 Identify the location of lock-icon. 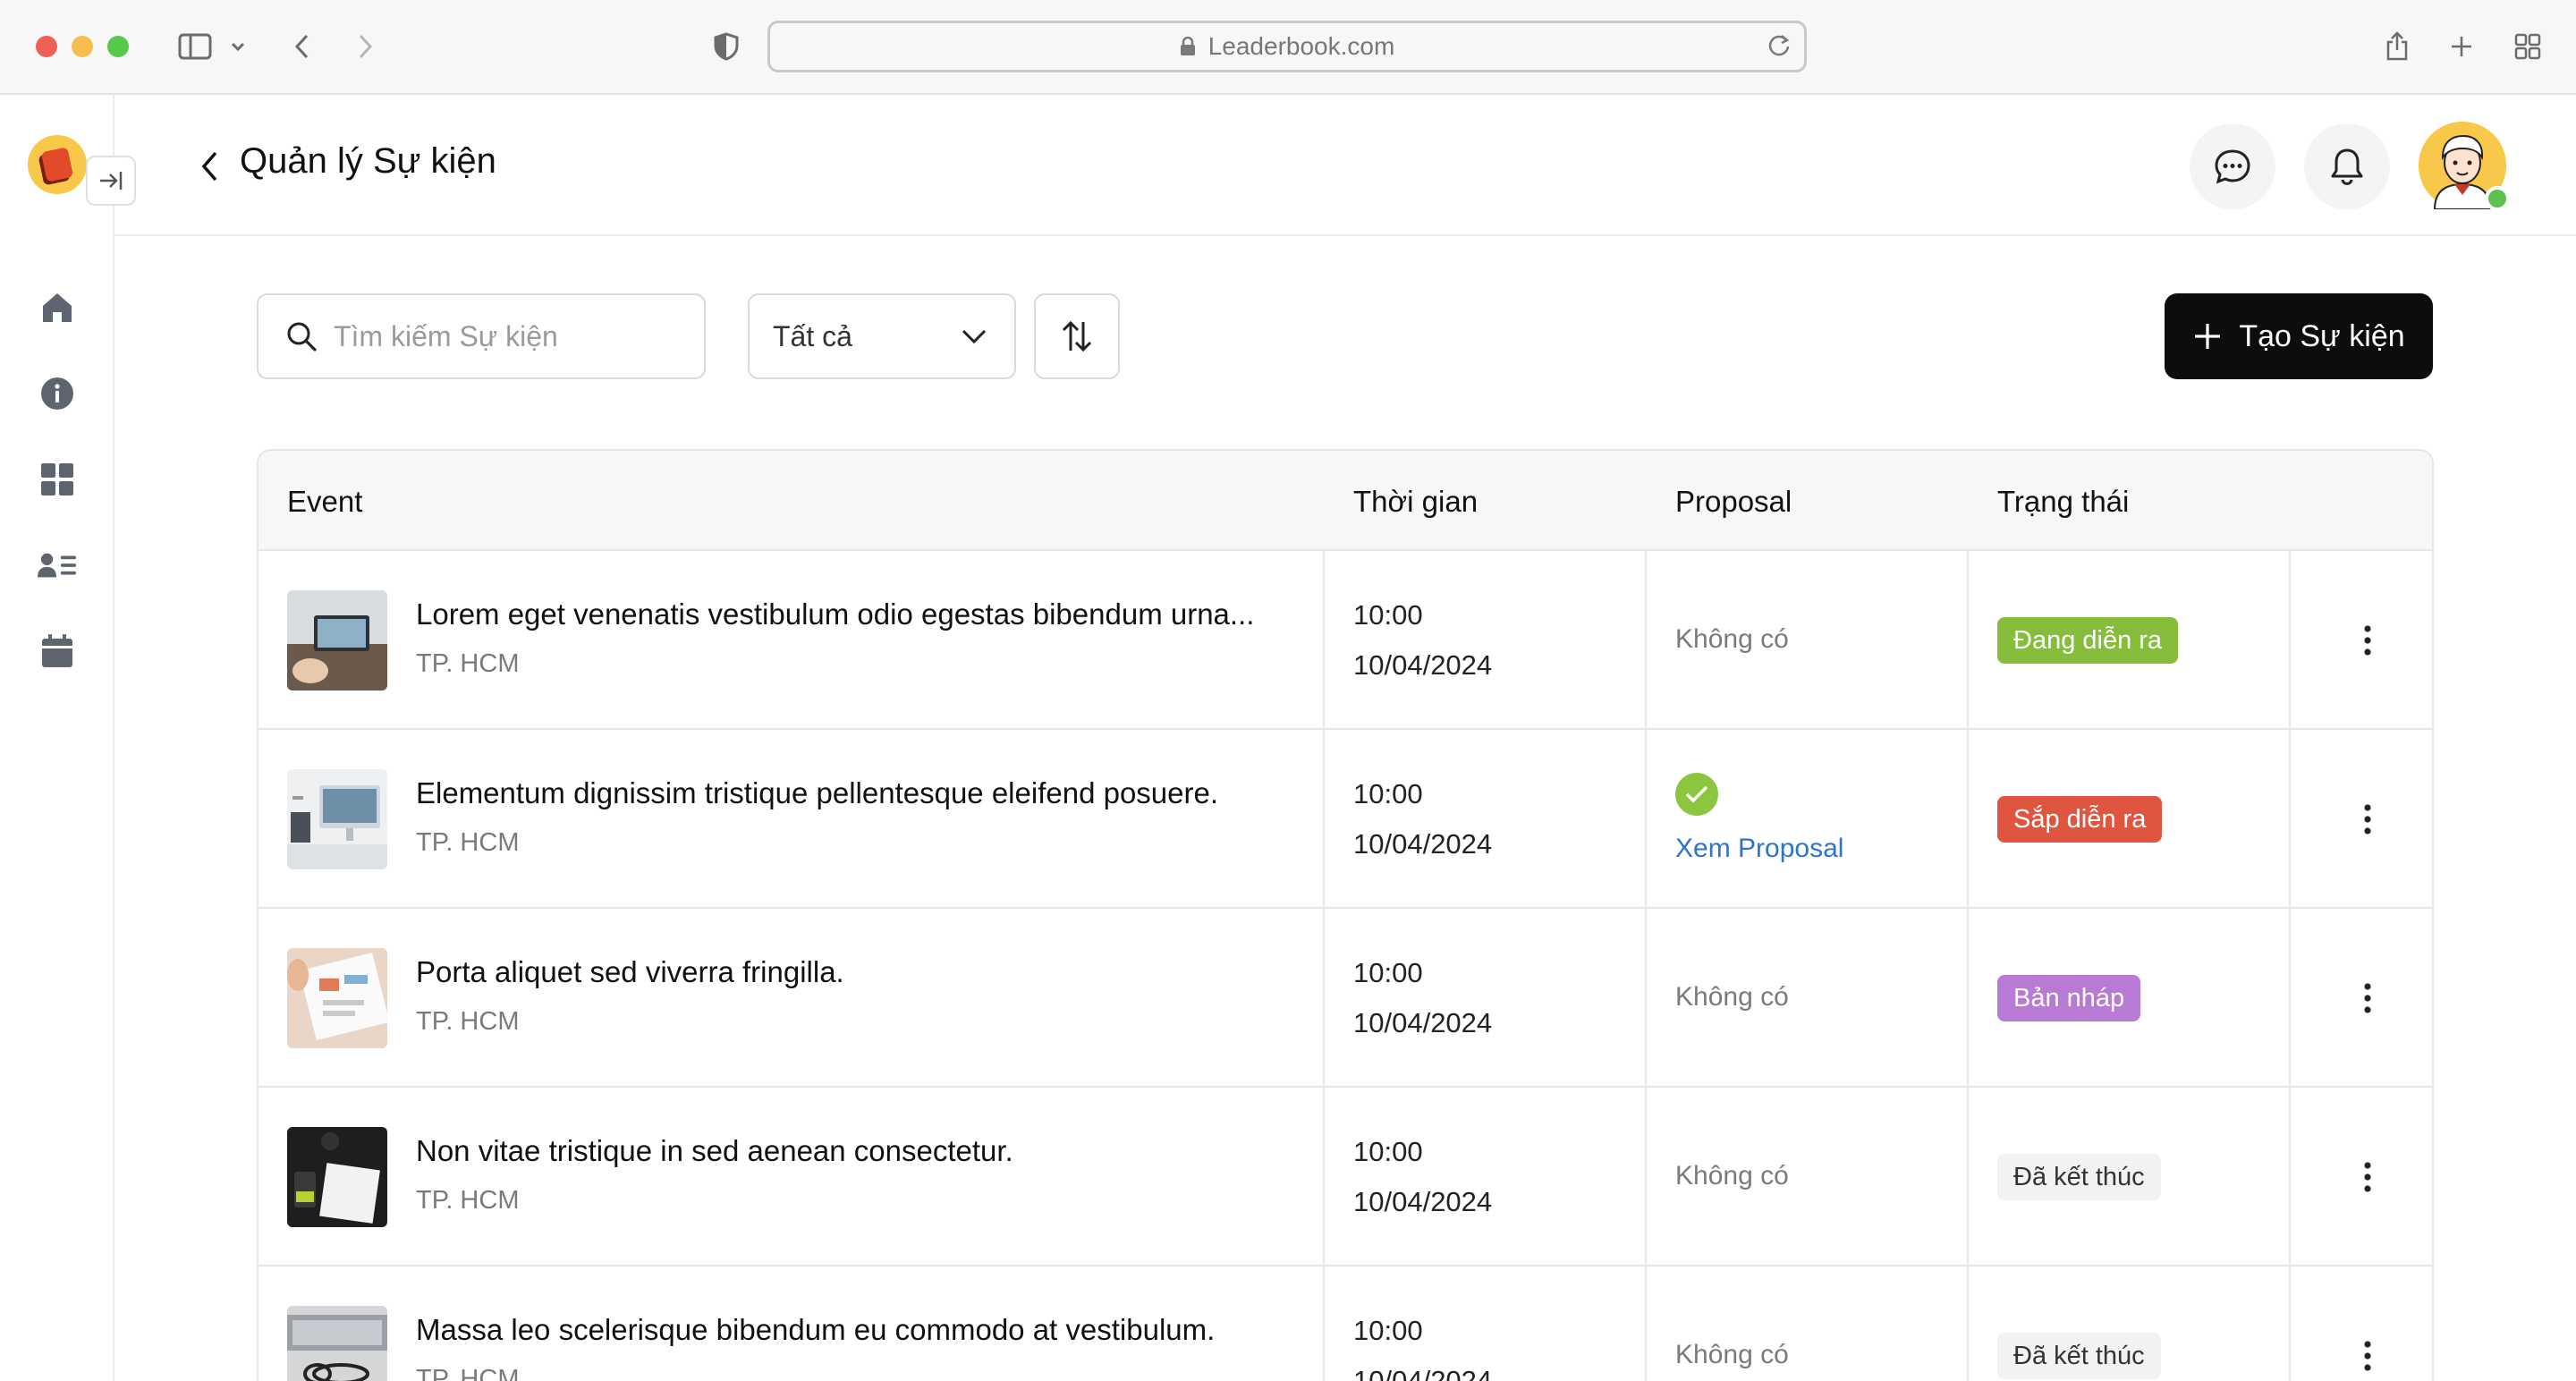
(1187, 46).